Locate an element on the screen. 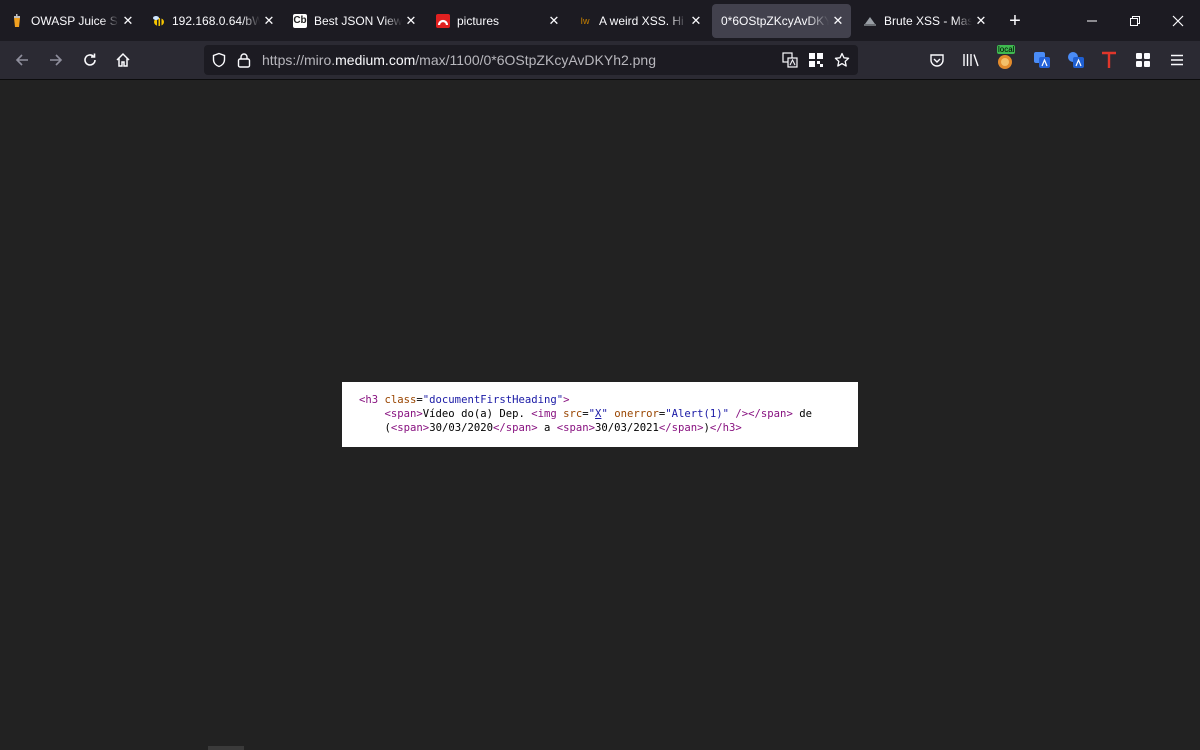  code-attr-name: src is located at coordinates (573, 414).